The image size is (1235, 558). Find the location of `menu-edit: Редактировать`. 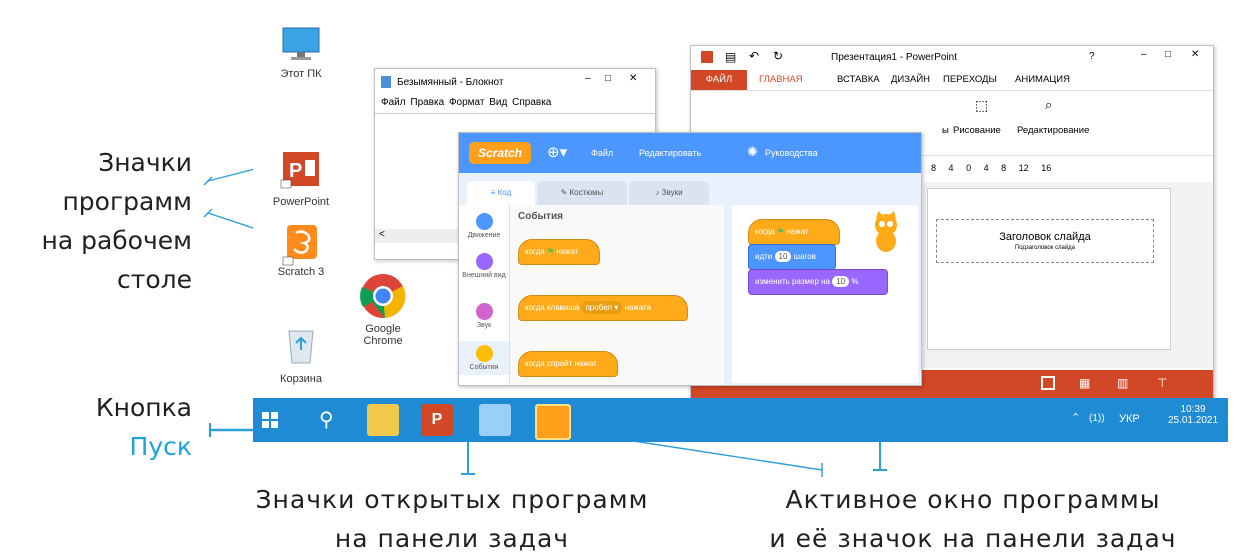

menu-edit: Редактировать is located at coordinates (670, 153).